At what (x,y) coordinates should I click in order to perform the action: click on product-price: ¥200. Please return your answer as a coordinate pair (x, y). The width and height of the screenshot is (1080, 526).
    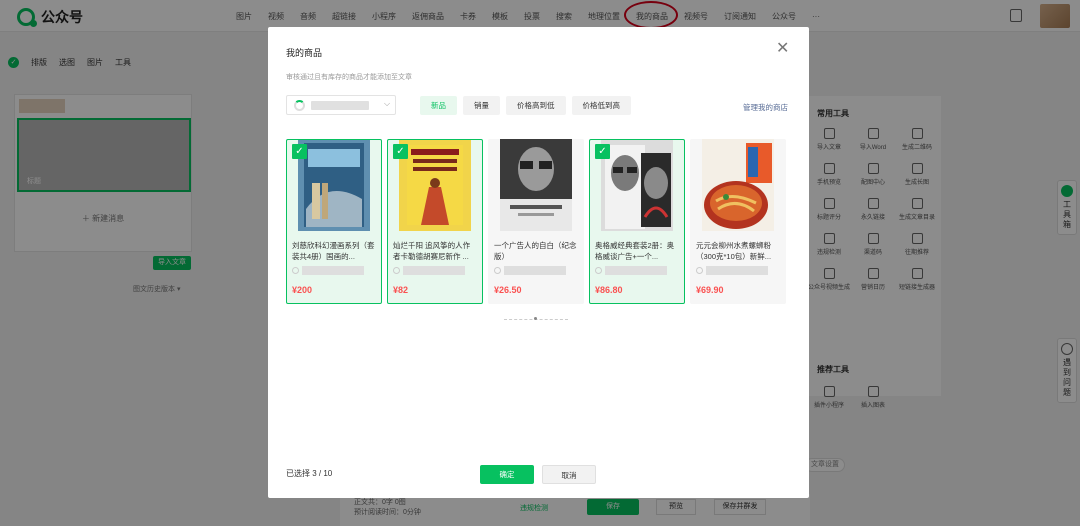
    Looking at the image, I should click on (302, 290).